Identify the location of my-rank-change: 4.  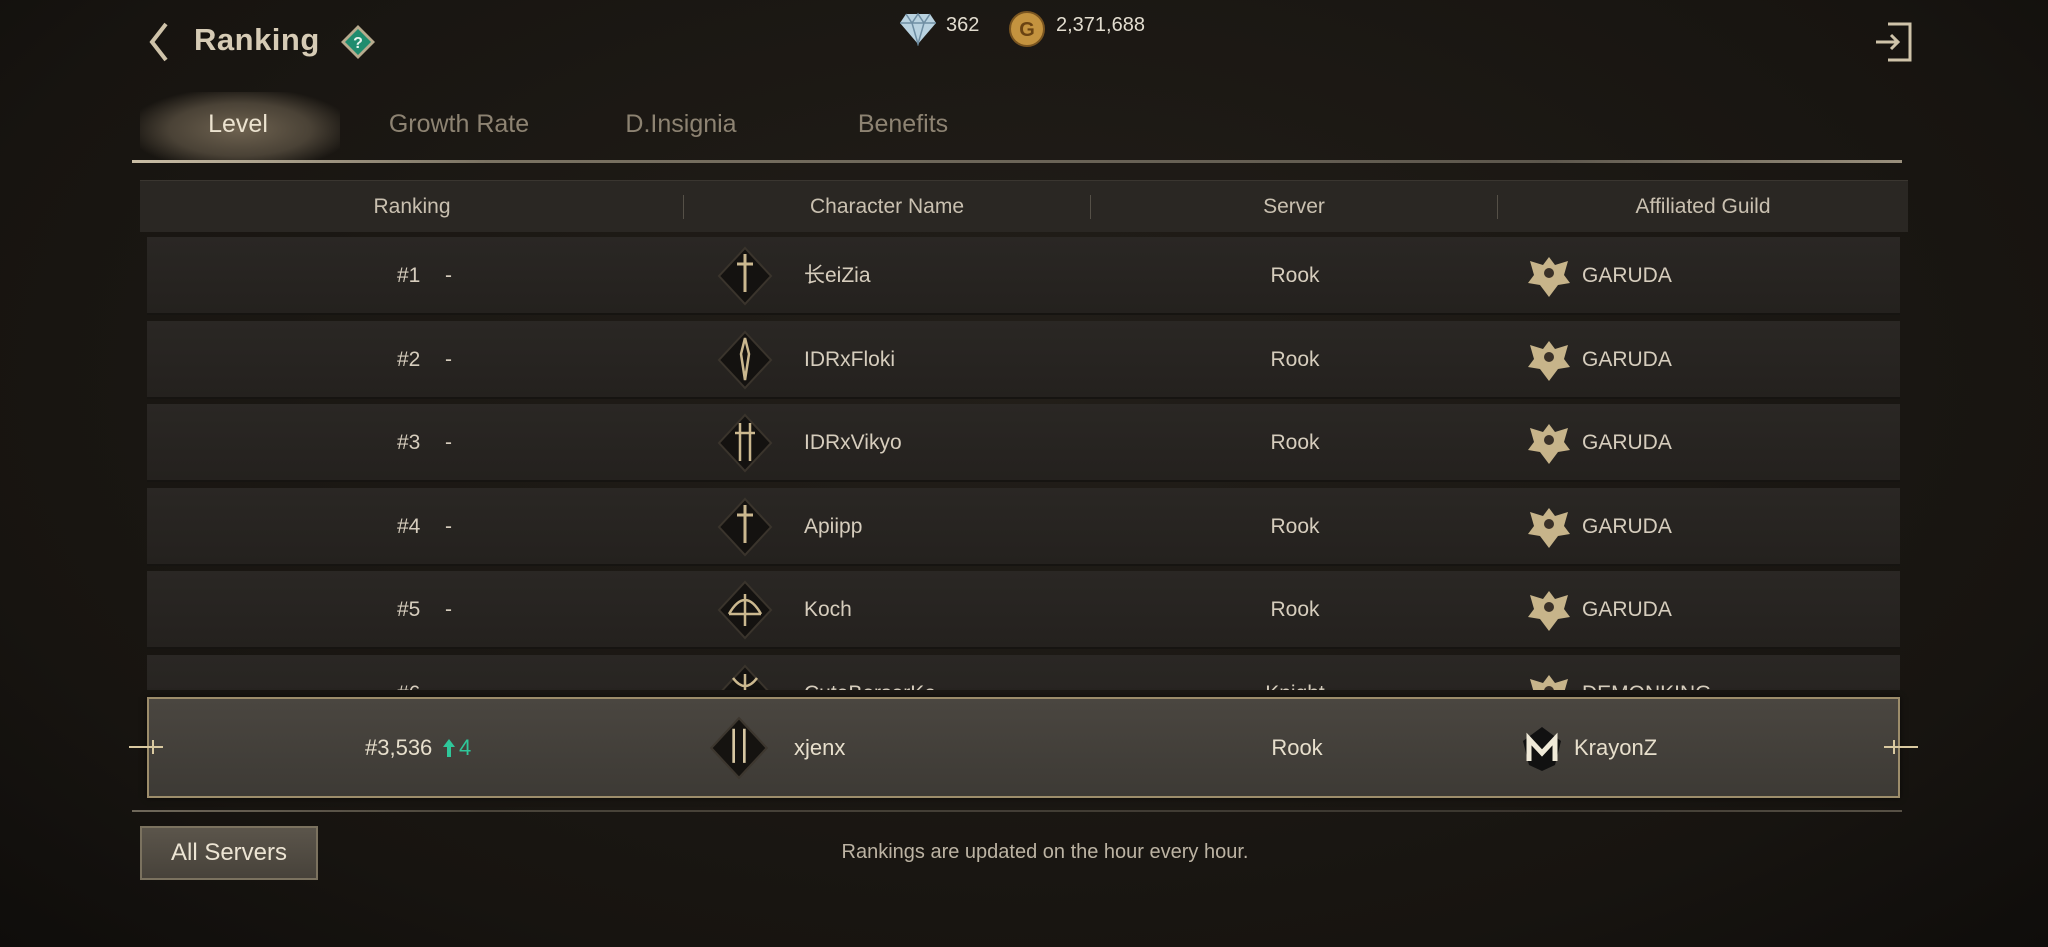
(465, 747).